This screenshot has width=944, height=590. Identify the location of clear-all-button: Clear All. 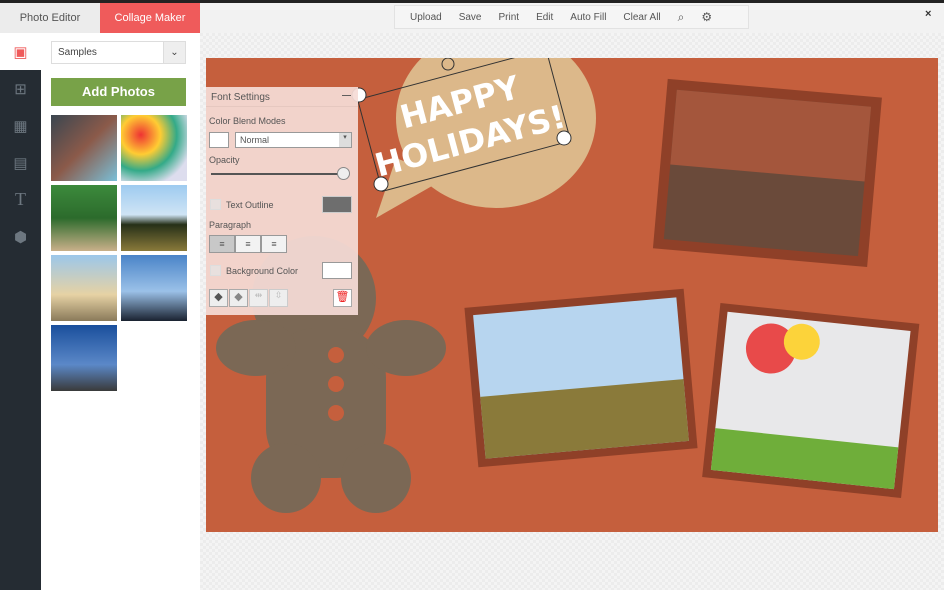
(641, 17).